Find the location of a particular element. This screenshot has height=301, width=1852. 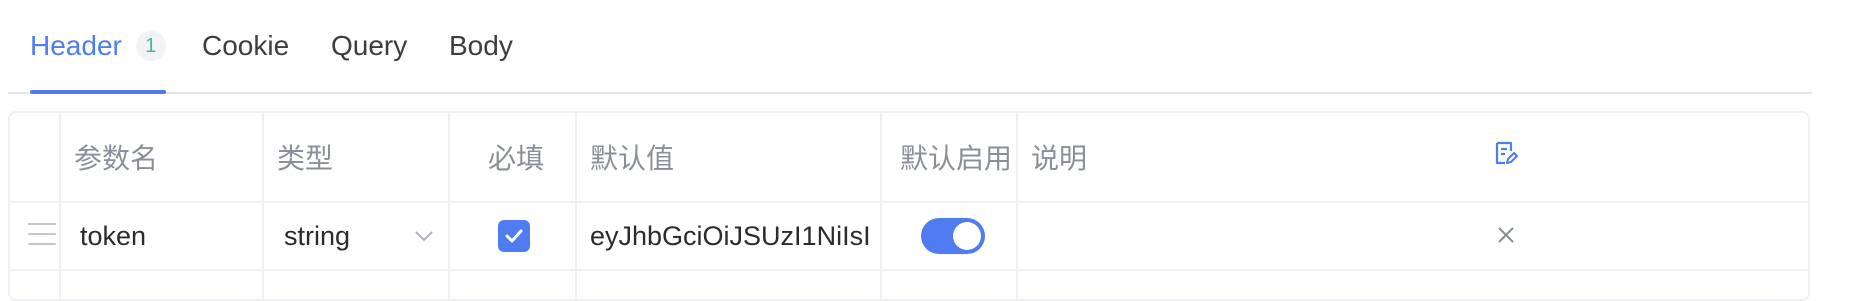

param-name-field: token is located at coordinates (113, 236).